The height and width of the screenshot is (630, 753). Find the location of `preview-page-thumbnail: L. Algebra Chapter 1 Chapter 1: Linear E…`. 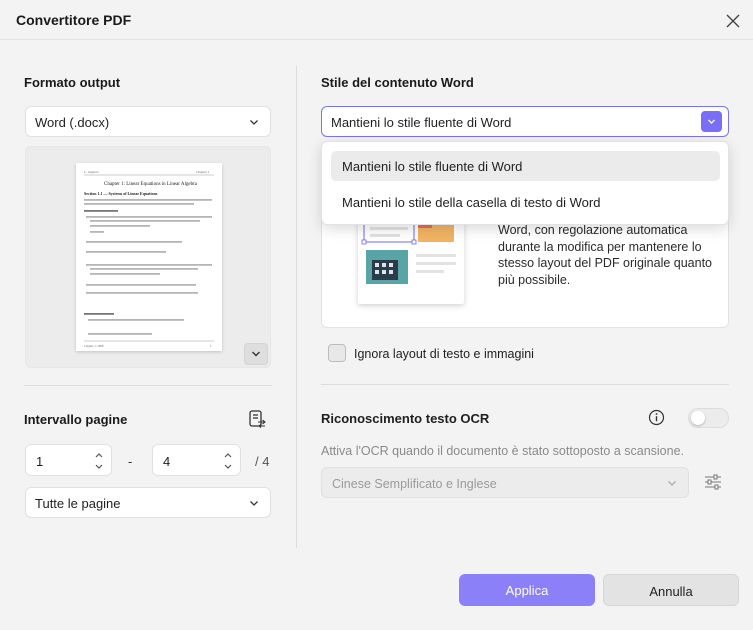

preview-page-thumbnail: L. Algebra Chapter 1 Chapter 1: Linear E… is located at coordinates (149, 257).